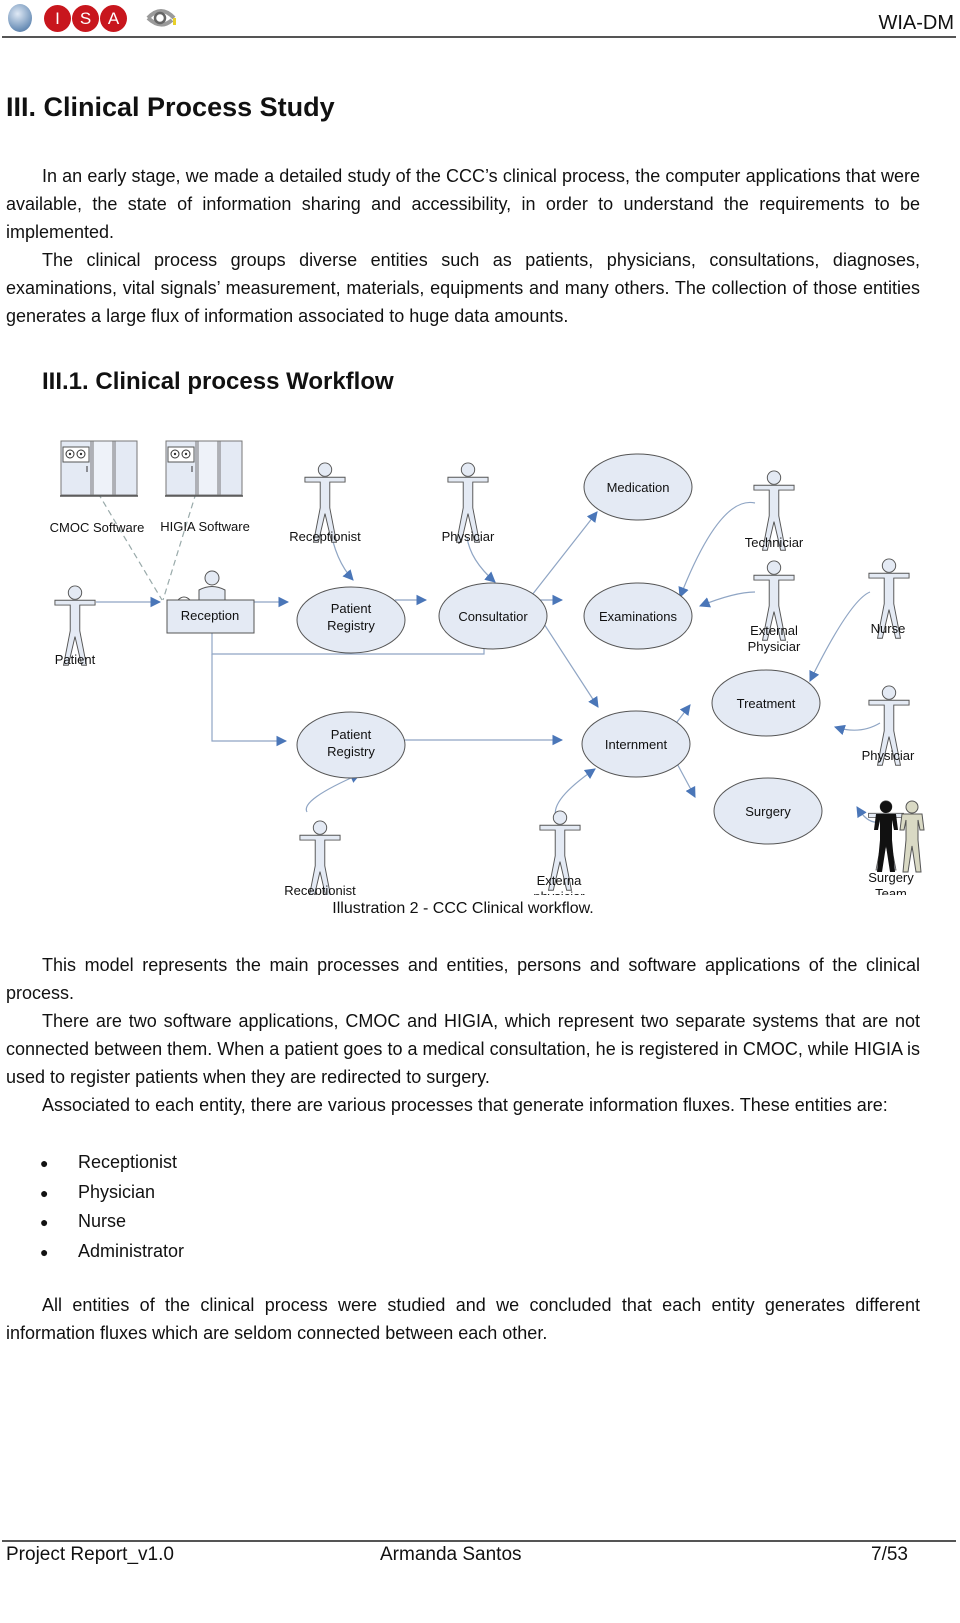 The width and height of the screenshot is (960, 1623). Describe the element at coordinates (218, 381) in the screenshot. I see `subsection-title: III.1. Clinical process Workflow` at that location.